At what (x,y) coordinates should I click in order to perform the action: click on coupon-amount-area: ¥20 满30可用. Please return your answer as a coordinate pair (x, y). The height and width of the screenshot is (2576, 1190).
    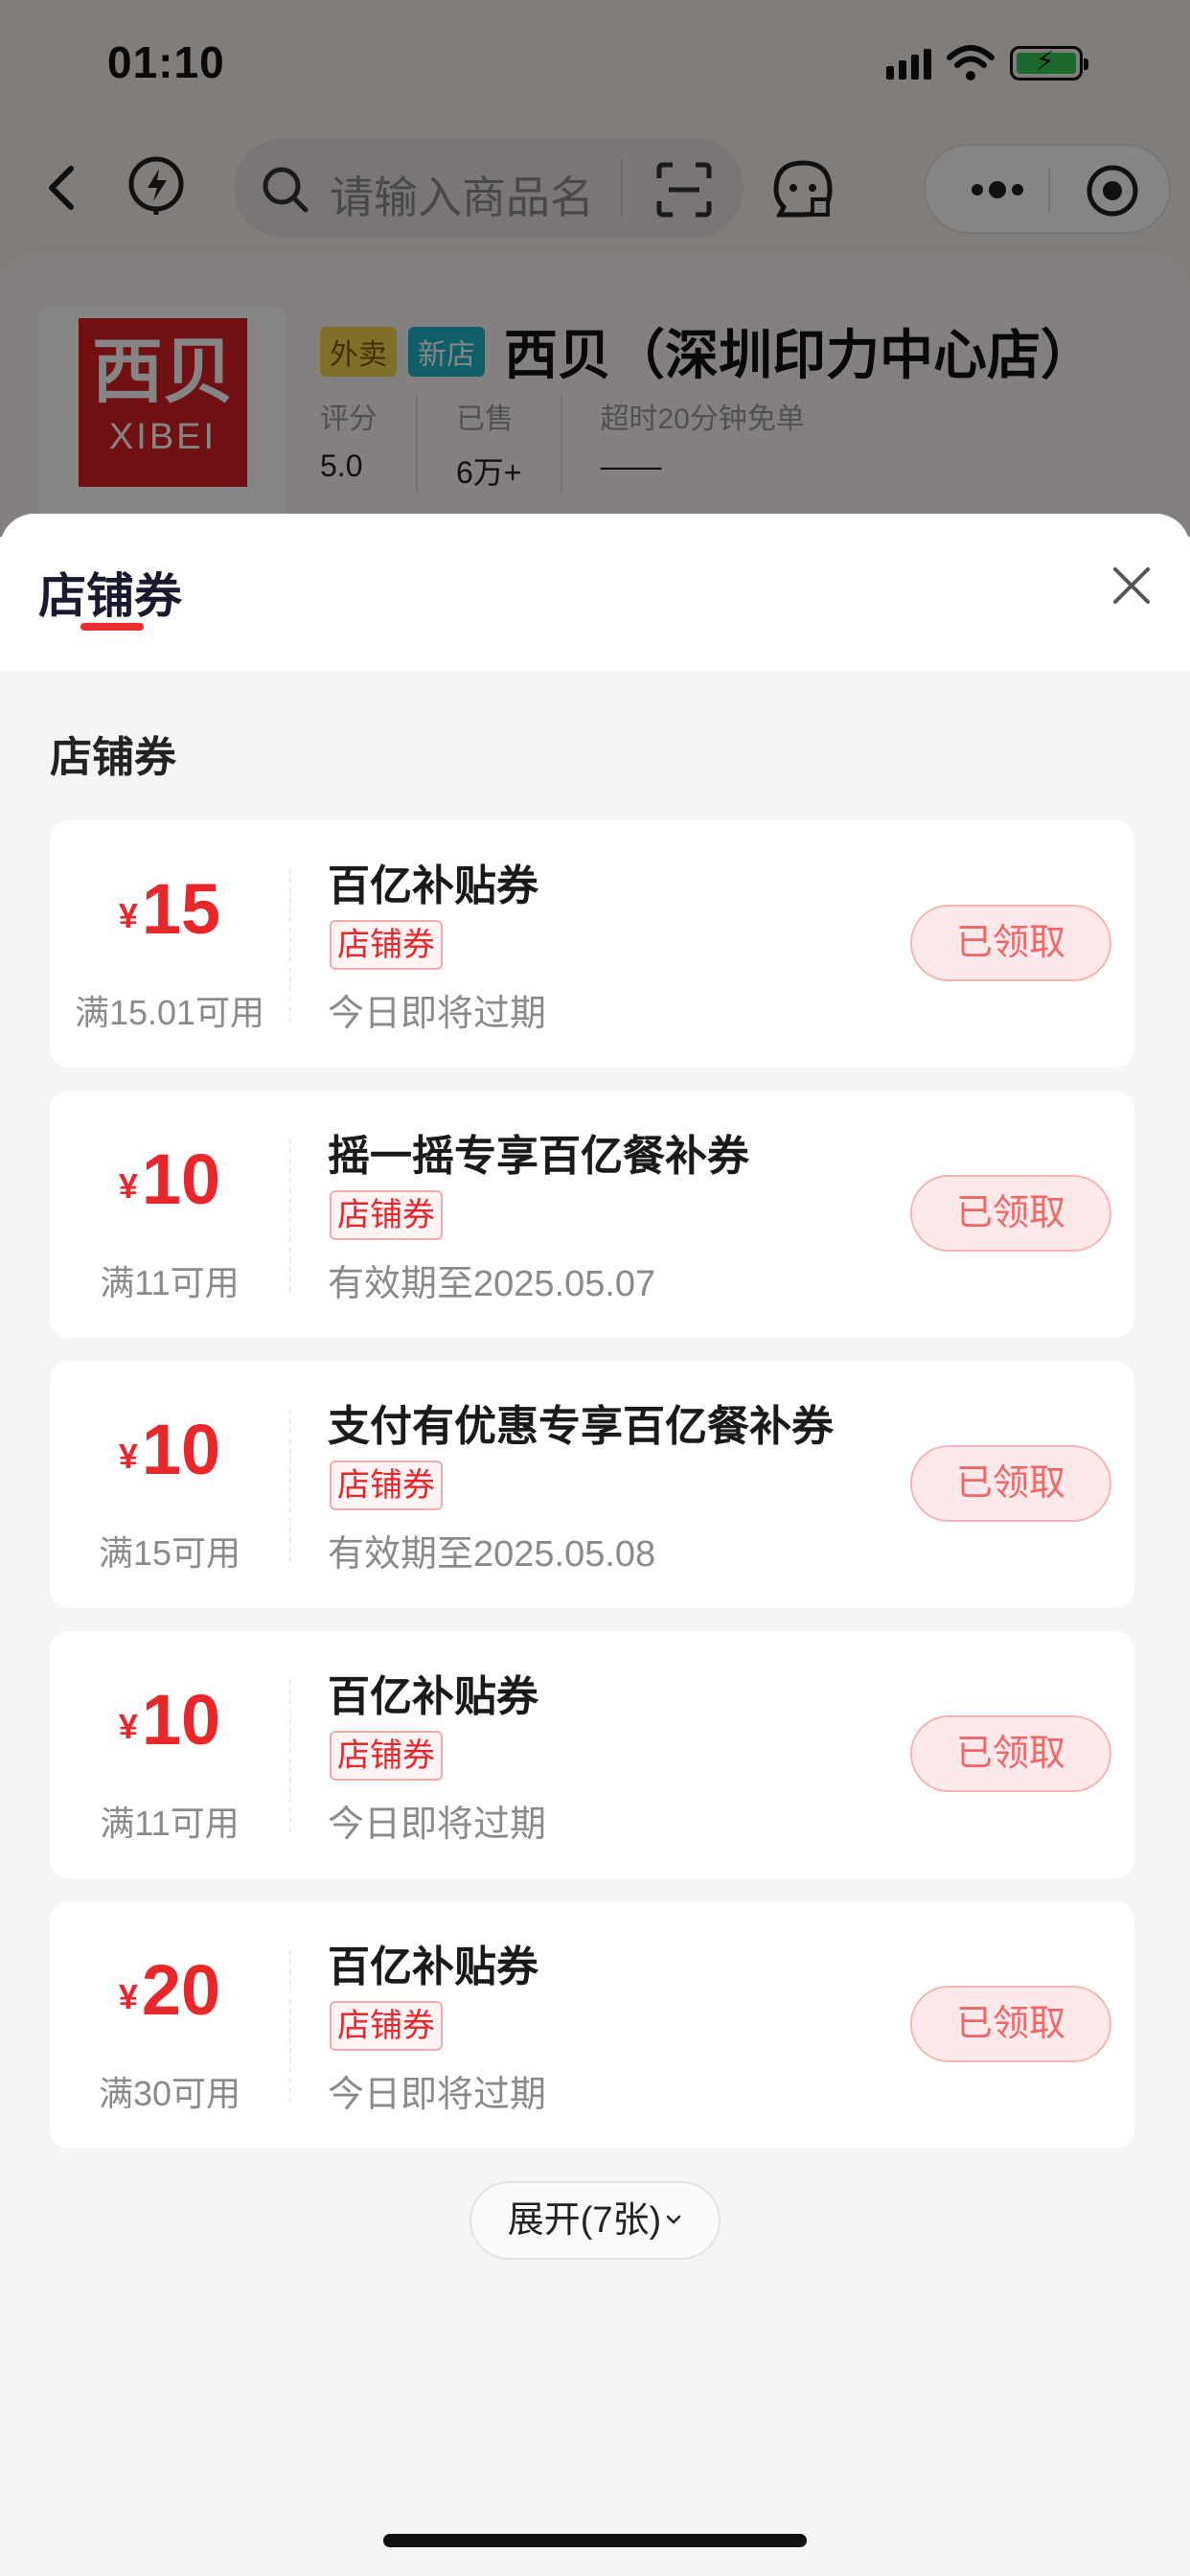
    Looking at the image, I should click on (170, 2025).